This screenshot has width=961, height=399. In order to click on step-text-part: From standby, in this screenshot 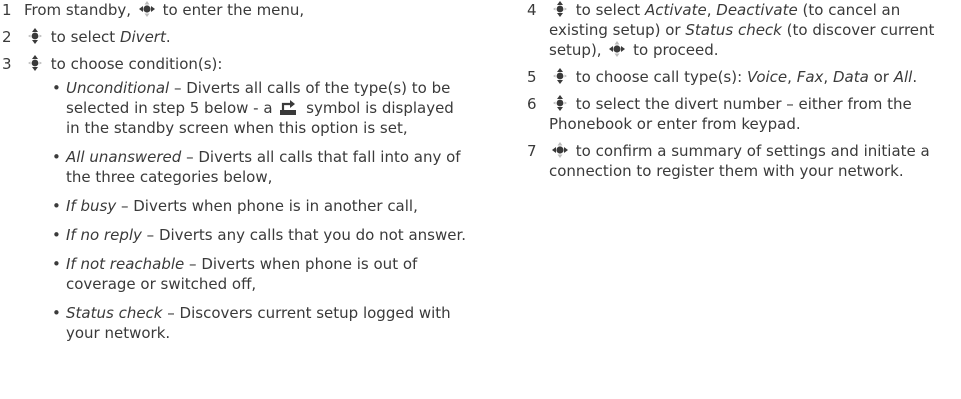, I will do `click(78, 10)`.